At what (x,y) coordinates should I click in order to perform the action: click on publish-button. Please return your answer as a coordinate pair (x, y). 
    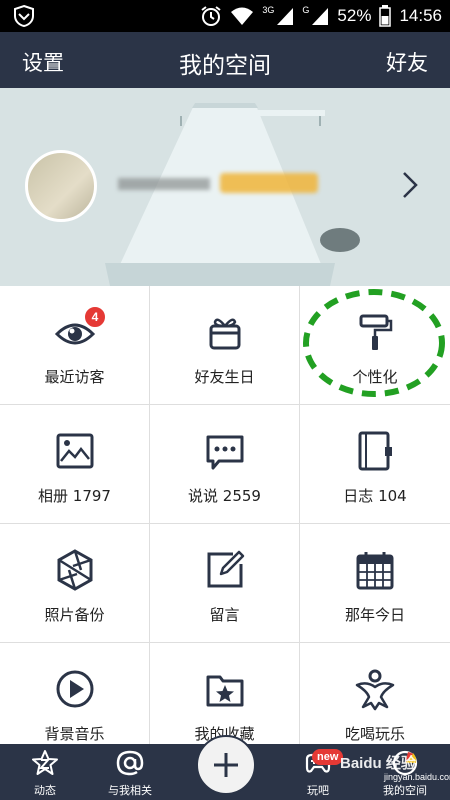
    Looking at the image, I should click on (226, 765).